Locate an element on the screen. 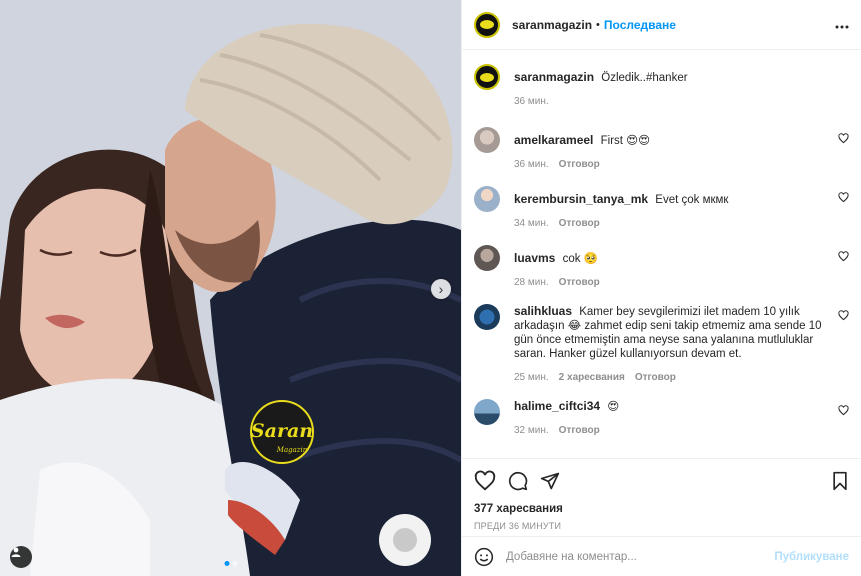 The width and height of the screenshot is (861, 576). caption-time: 36 мин. is located at coordinates (531, 102).